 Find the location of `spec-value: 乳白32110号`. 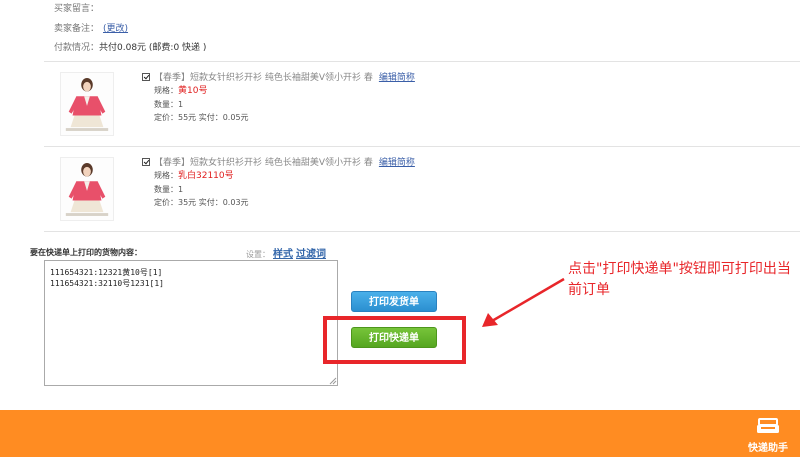

spec-value: 乳白32110号 is located at coordinates (206, 176).